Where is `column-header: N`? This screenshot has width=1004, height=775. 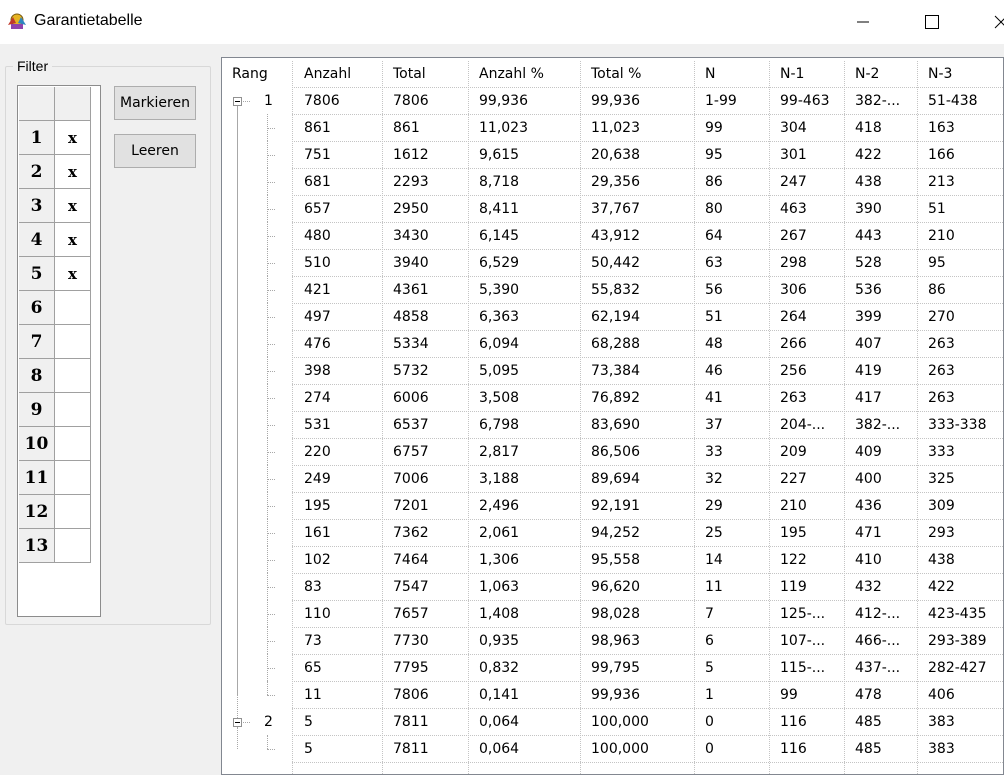
column-header: N is located at coordinates (710, 74).